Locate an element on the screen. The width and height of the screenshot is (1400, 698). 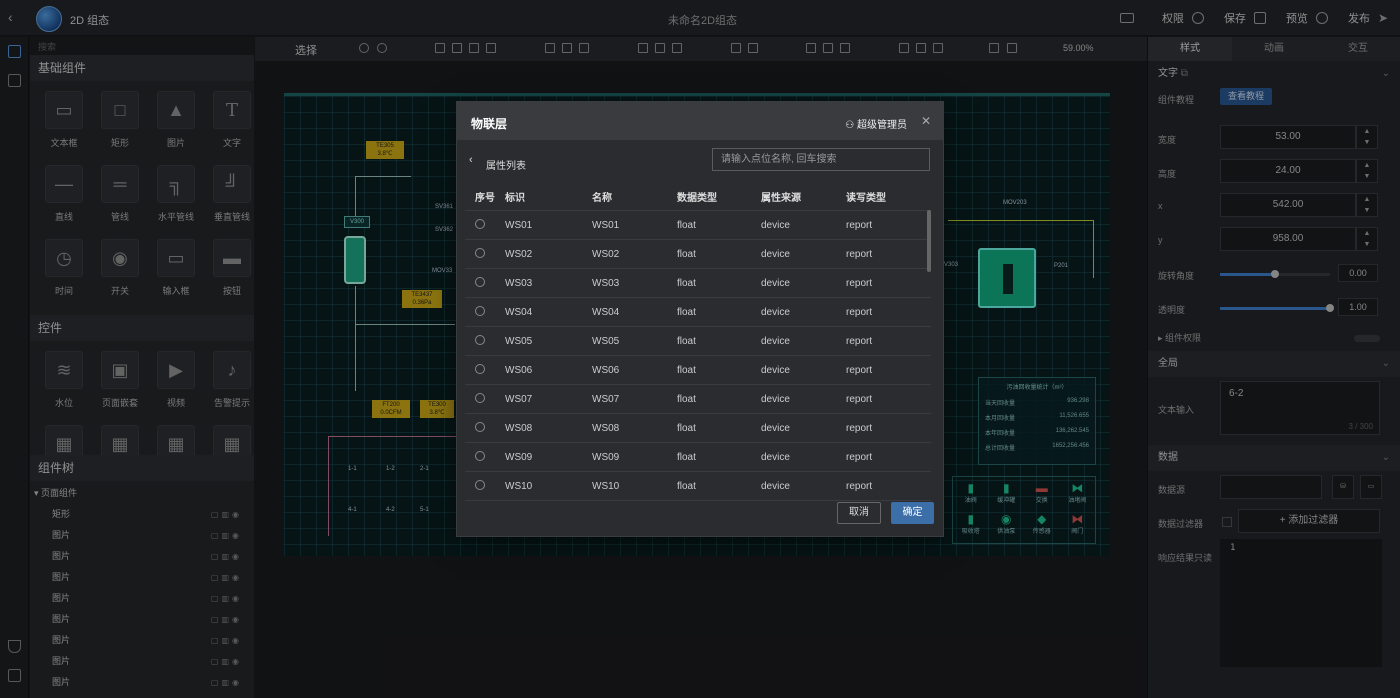
back-chevron-icon: ‹ is located at coordinates (471, 160).